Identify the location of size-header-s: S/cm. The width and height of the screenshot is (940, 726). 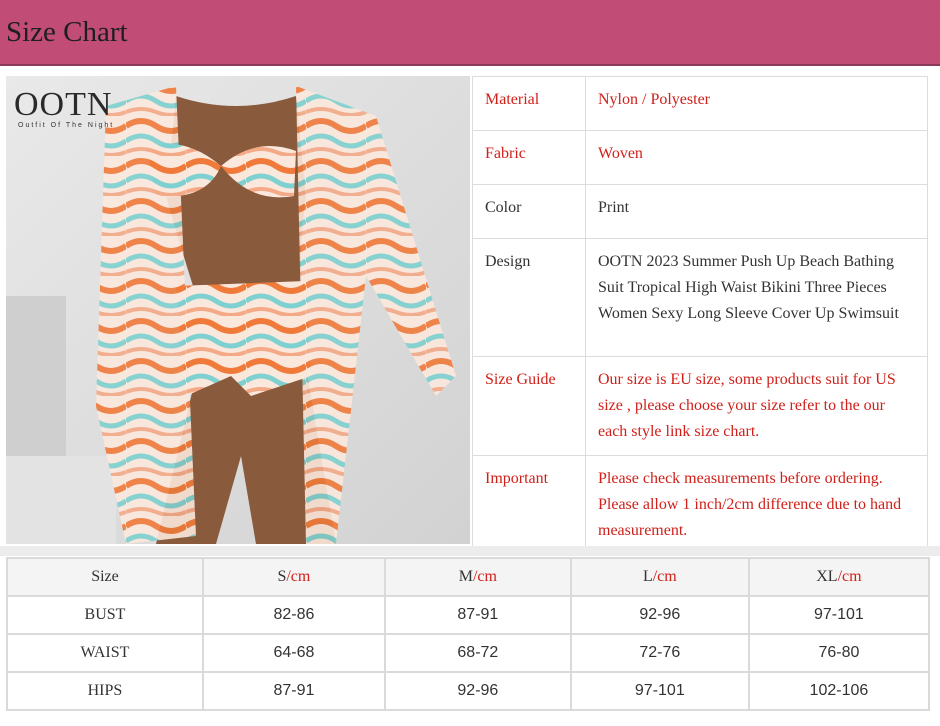
(293, 577).